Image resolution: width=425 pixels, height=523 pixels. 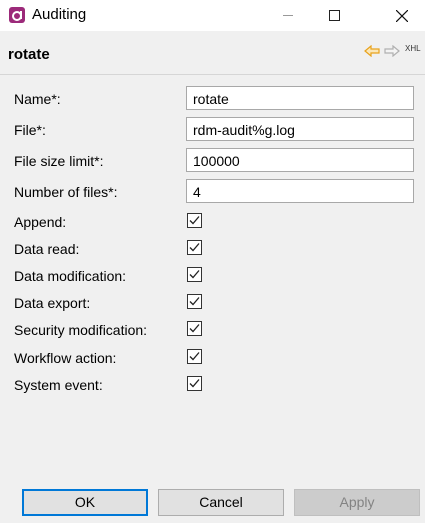 I want to click on append-row: Append:, so click(x=212, y=222).